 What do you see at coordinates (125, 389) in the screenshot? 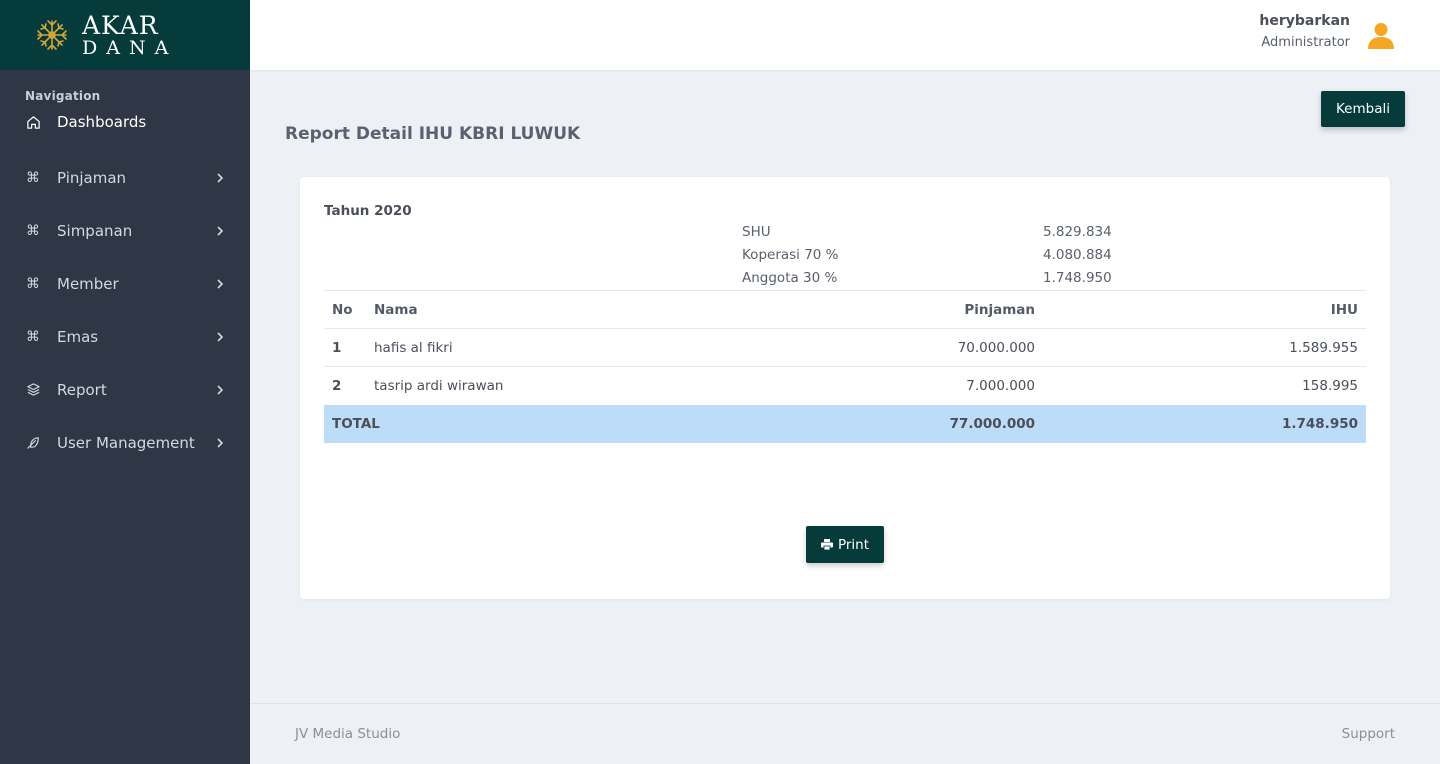
I see `sidebar-item-report: Report` at bounding box center [125, 389].